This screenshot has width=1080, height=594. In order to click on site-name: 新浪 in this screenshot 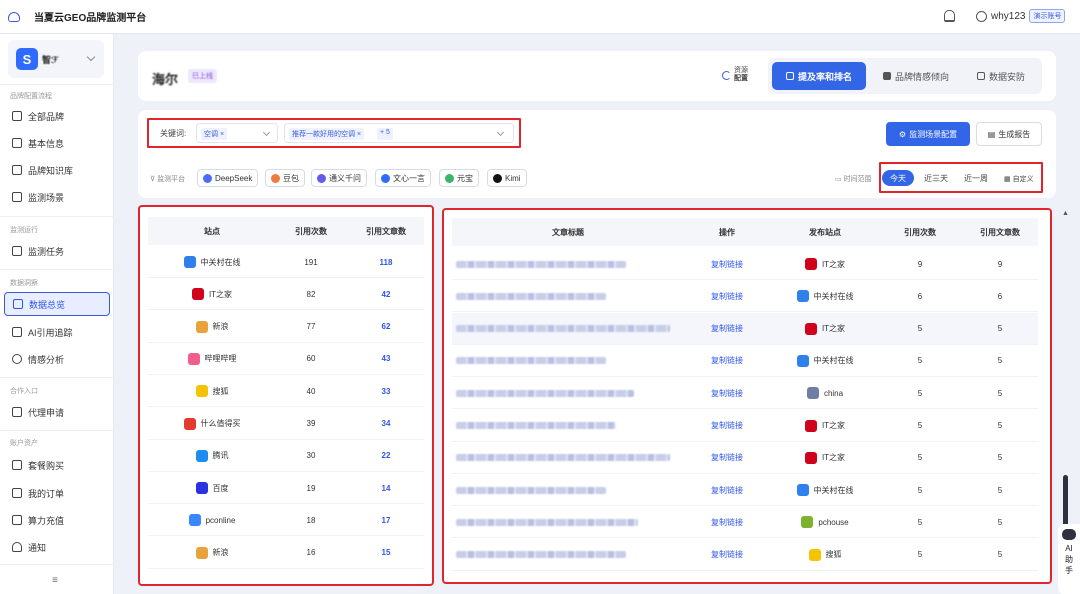, I will do `click(220, 327)`.